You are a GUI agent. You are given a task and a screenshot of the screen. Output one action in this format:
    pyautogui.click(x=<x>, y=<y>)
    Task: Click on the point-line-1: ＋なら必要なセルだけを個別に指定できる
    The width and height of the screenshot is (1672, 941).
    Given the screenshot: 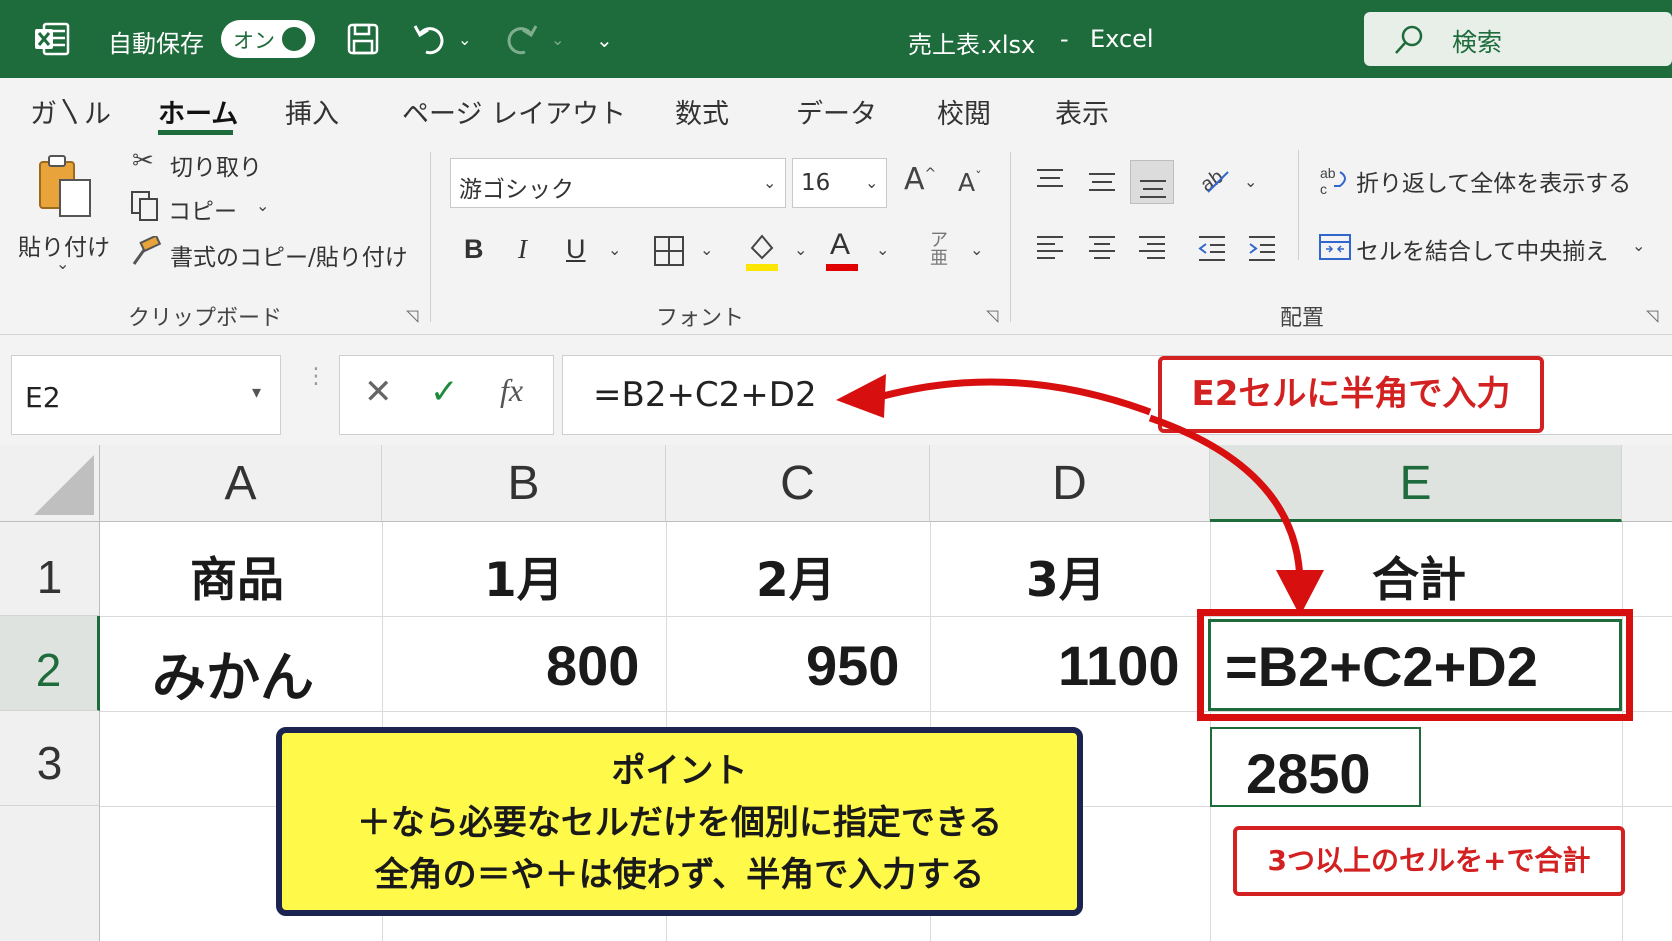 What is the action you would take?
    pyautogui.click(x=679, y=823)
    